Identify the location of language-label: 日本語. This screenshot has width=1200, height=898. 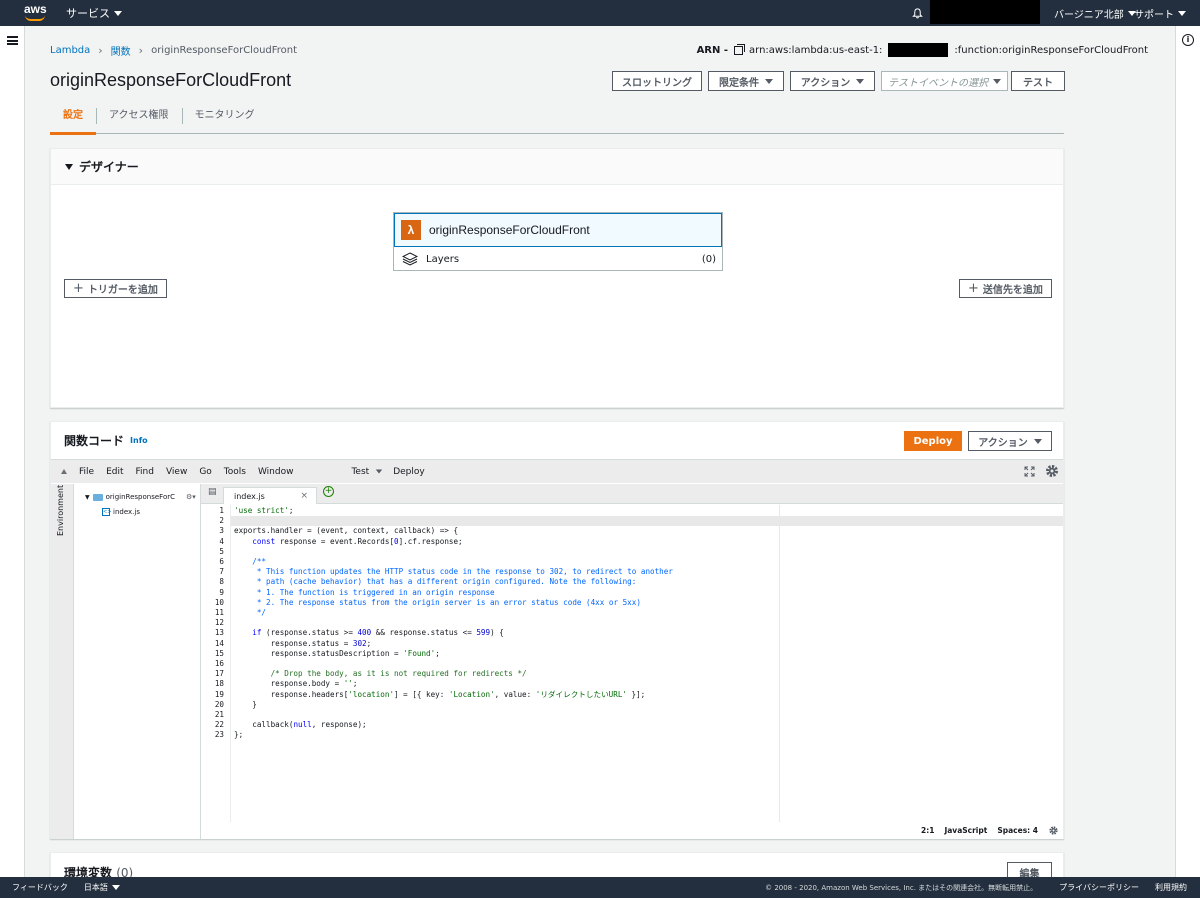
(95, 887).